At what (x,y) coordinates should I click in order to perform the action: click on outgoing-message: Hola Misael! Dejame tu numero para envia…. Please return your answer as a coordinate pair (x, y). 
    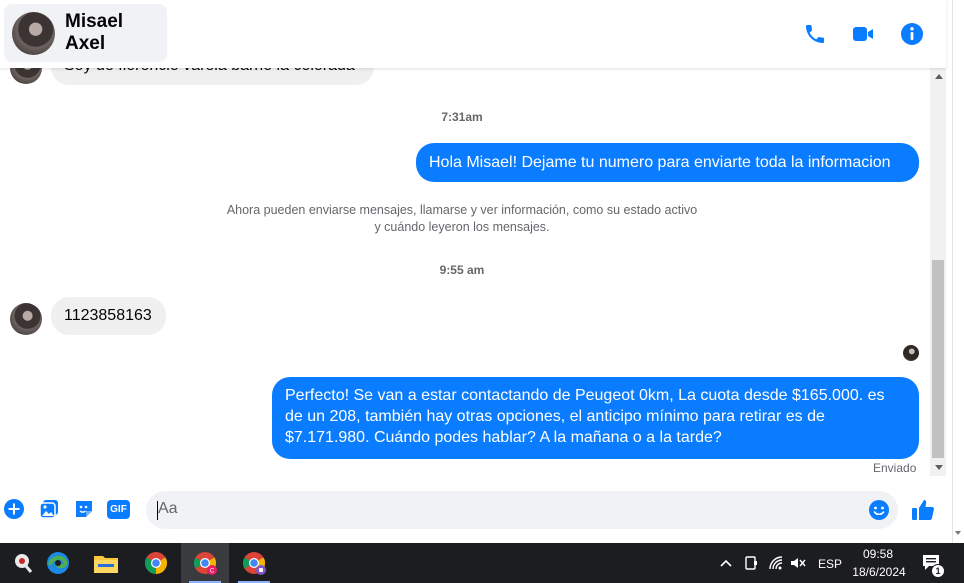
    Looking at the image, I should click on (667, 162).